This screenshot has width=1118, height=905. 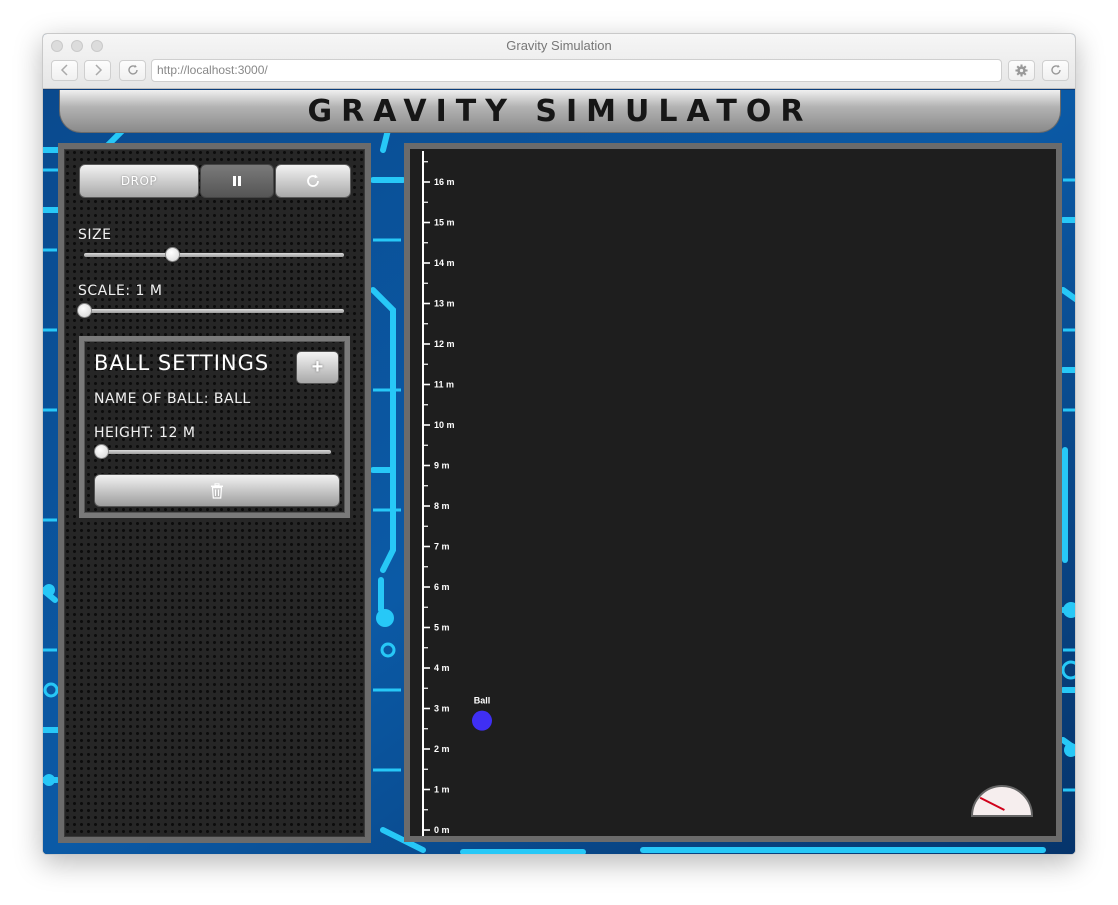 I want to click on header-banner: GRAVITY SIMULATOR, so click(x=560, y=111).